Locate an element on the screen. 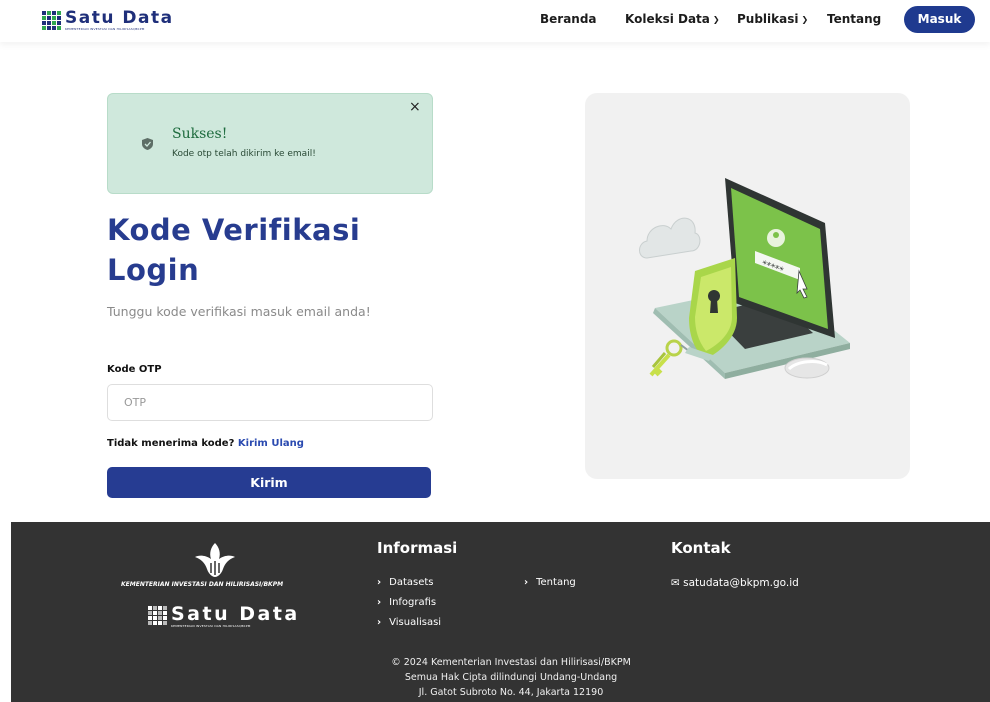 The height and width of the screenshot is (702, 990). login-button: Masuk is located at coordinates (939, 19).